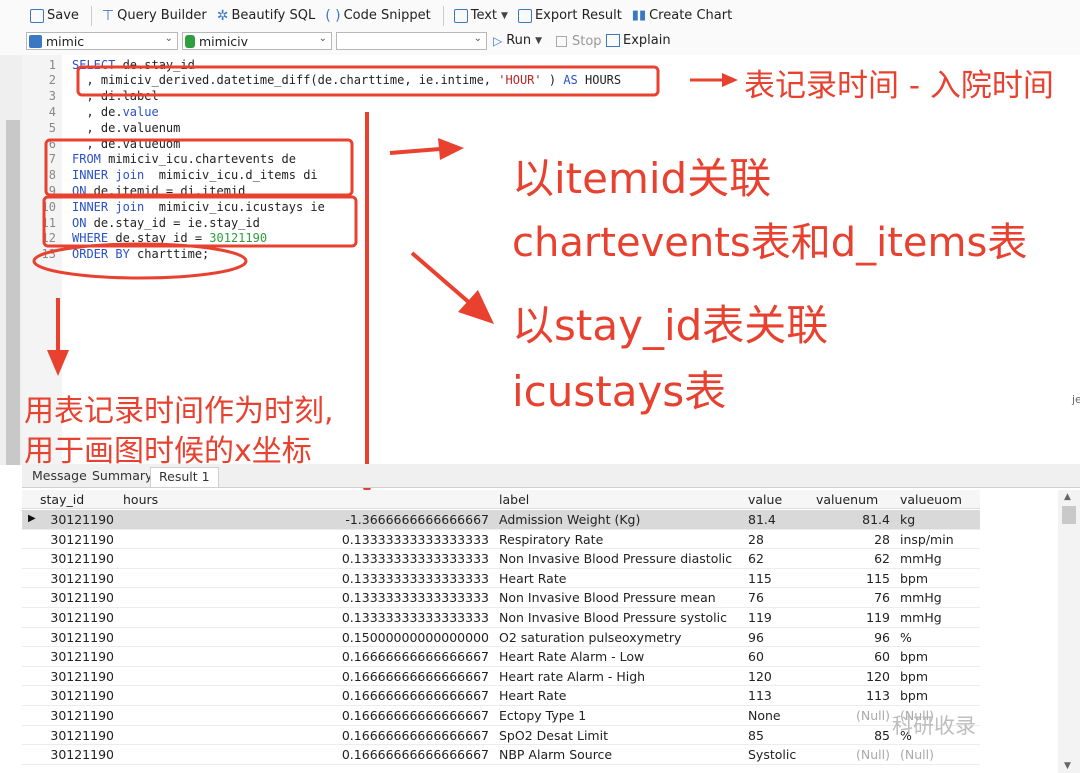 Image resolution: width=1080 pixels, height=773 pixels. I want to click on column-header-value: value, so click(765, 499).